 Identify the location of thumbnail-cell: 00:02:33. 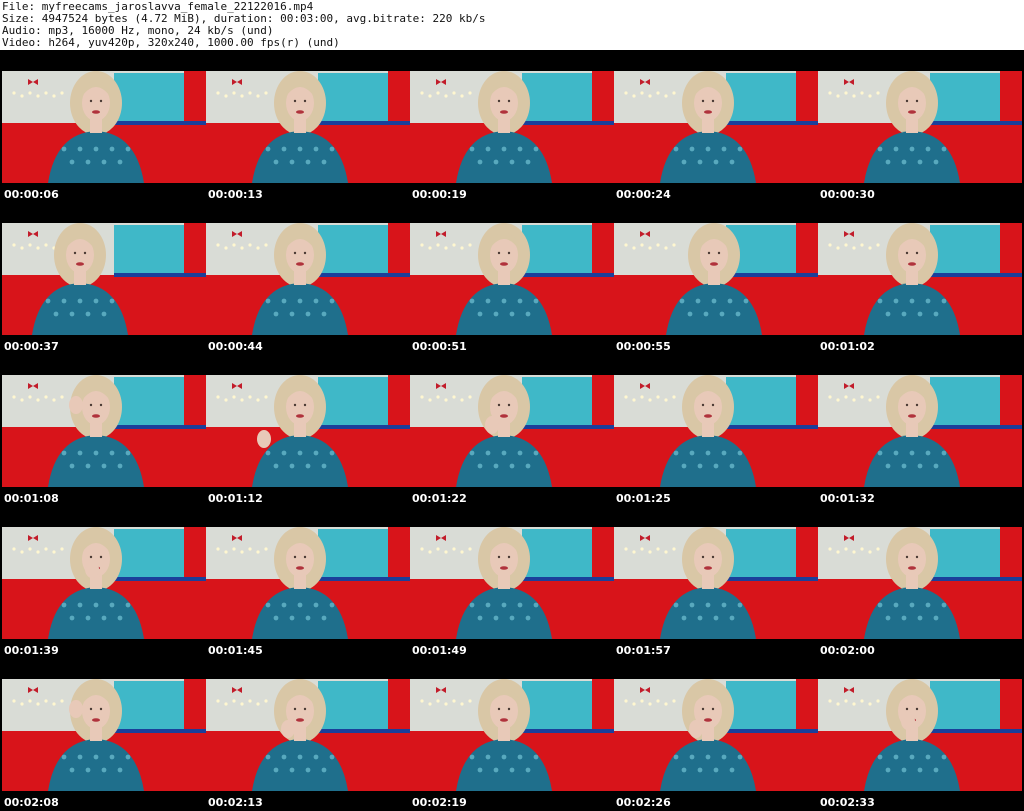
(920, 734).